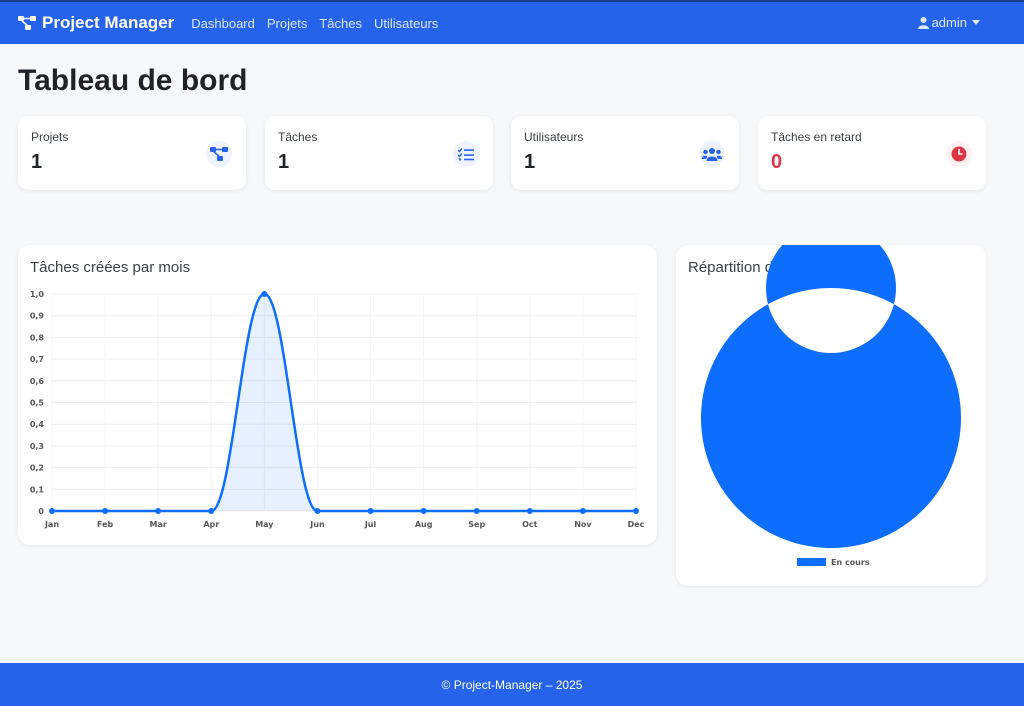  Describe the element at coordinates (872, 153) in the screenshot. I see `stat-card-retard: Tâches en retard 0` at that location.